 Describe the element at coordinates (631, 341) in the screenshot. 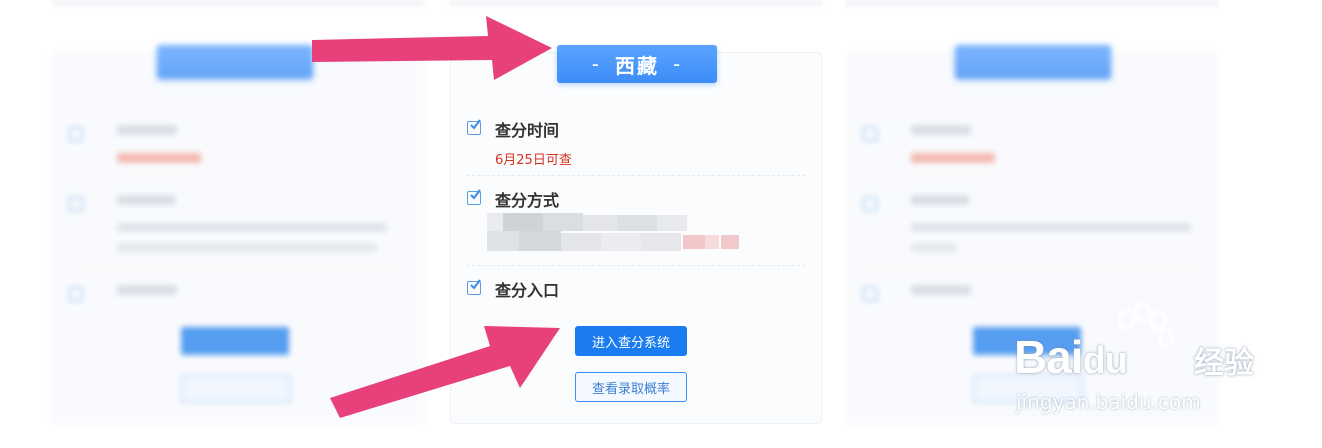

I see `enter-score-system-button: 进入查分系统` at that location.